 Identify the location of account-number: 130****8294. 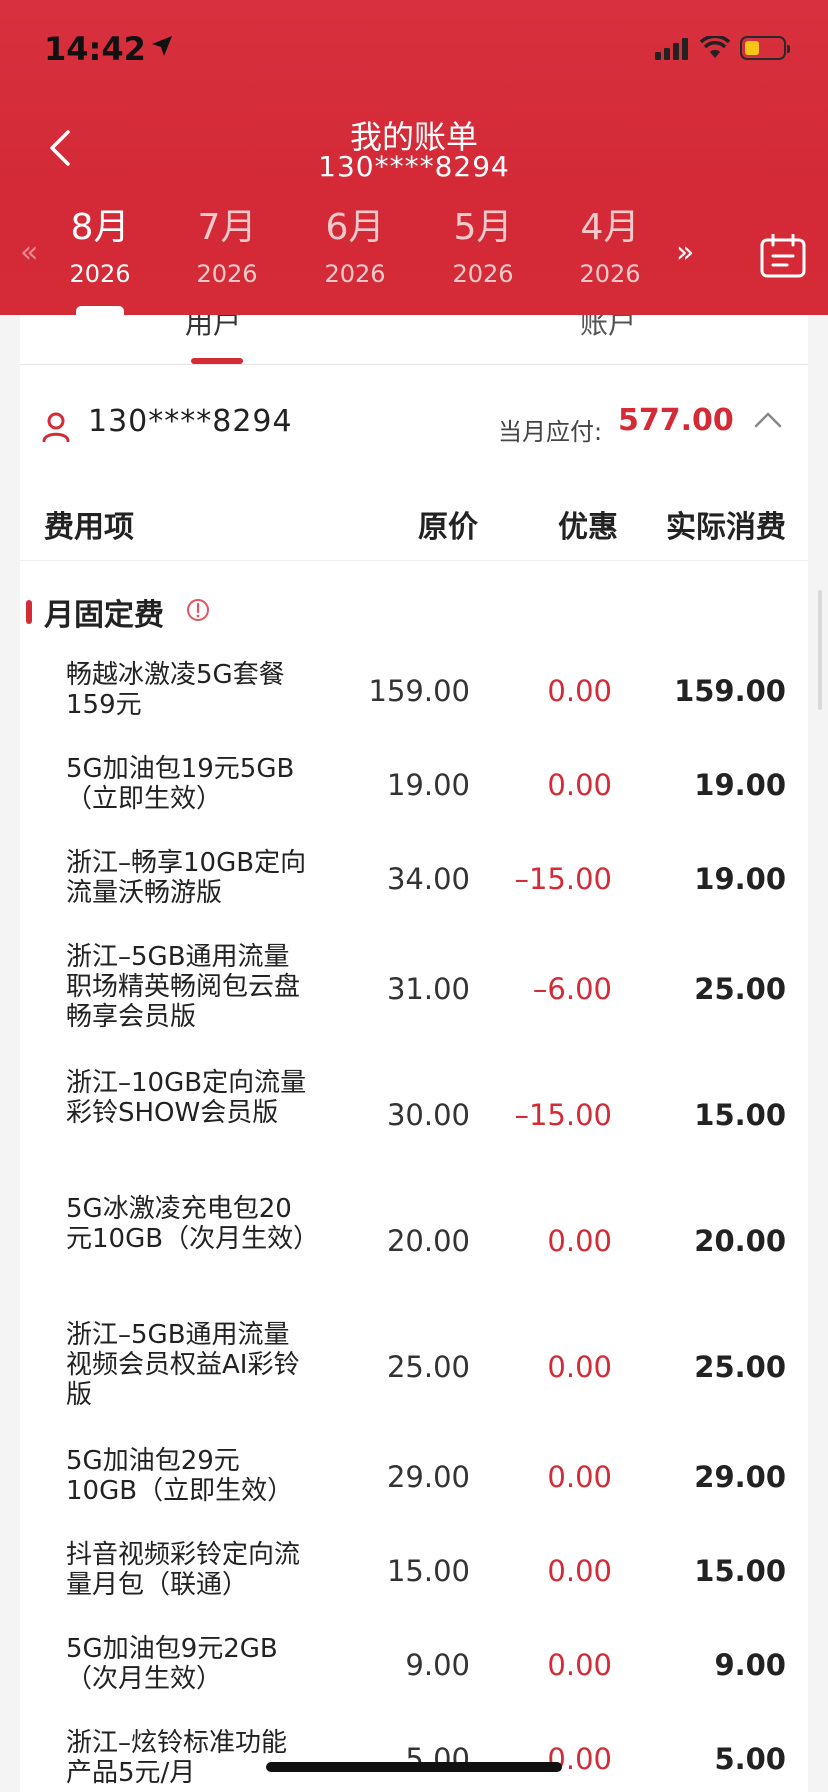
(190, 421).